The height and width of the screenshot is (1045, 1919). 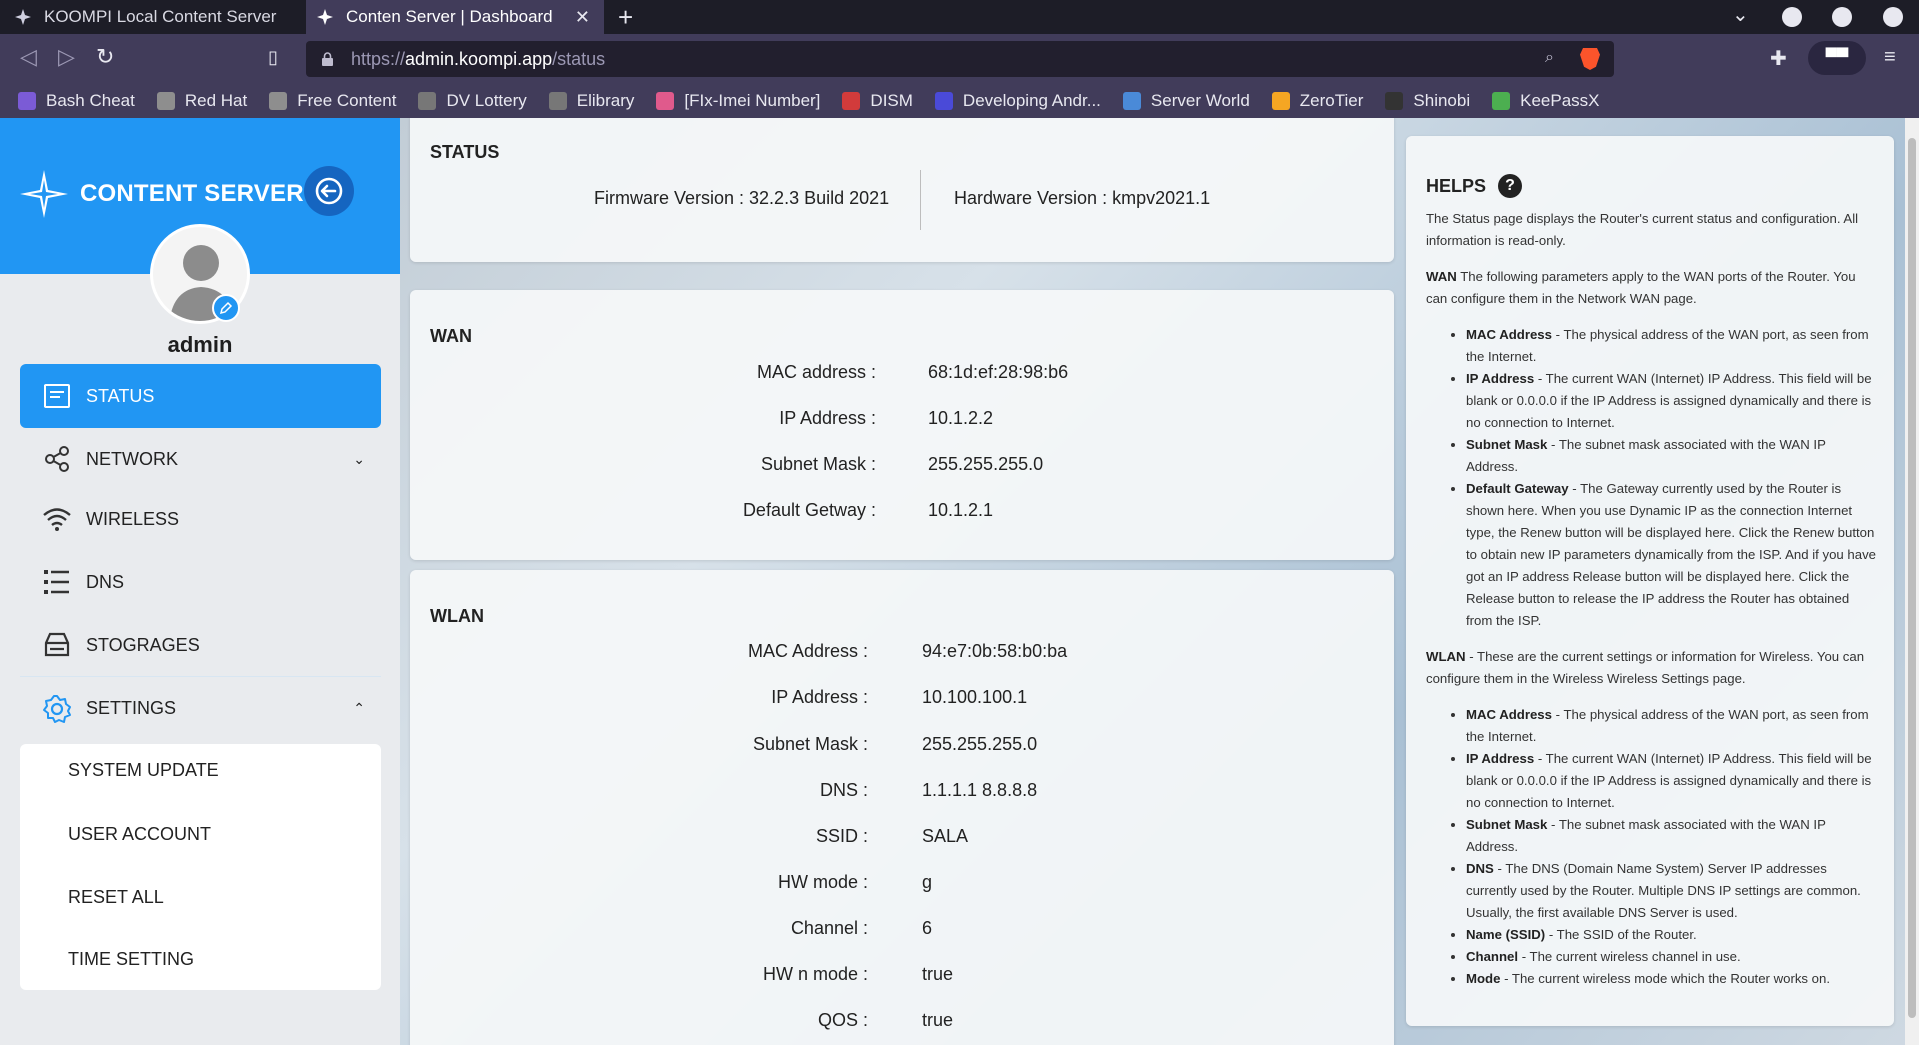 What do you see at coordinates (891, 100) in the screenshot?
I see `bookmark-label: DISM` at bounding box center [891, 100].